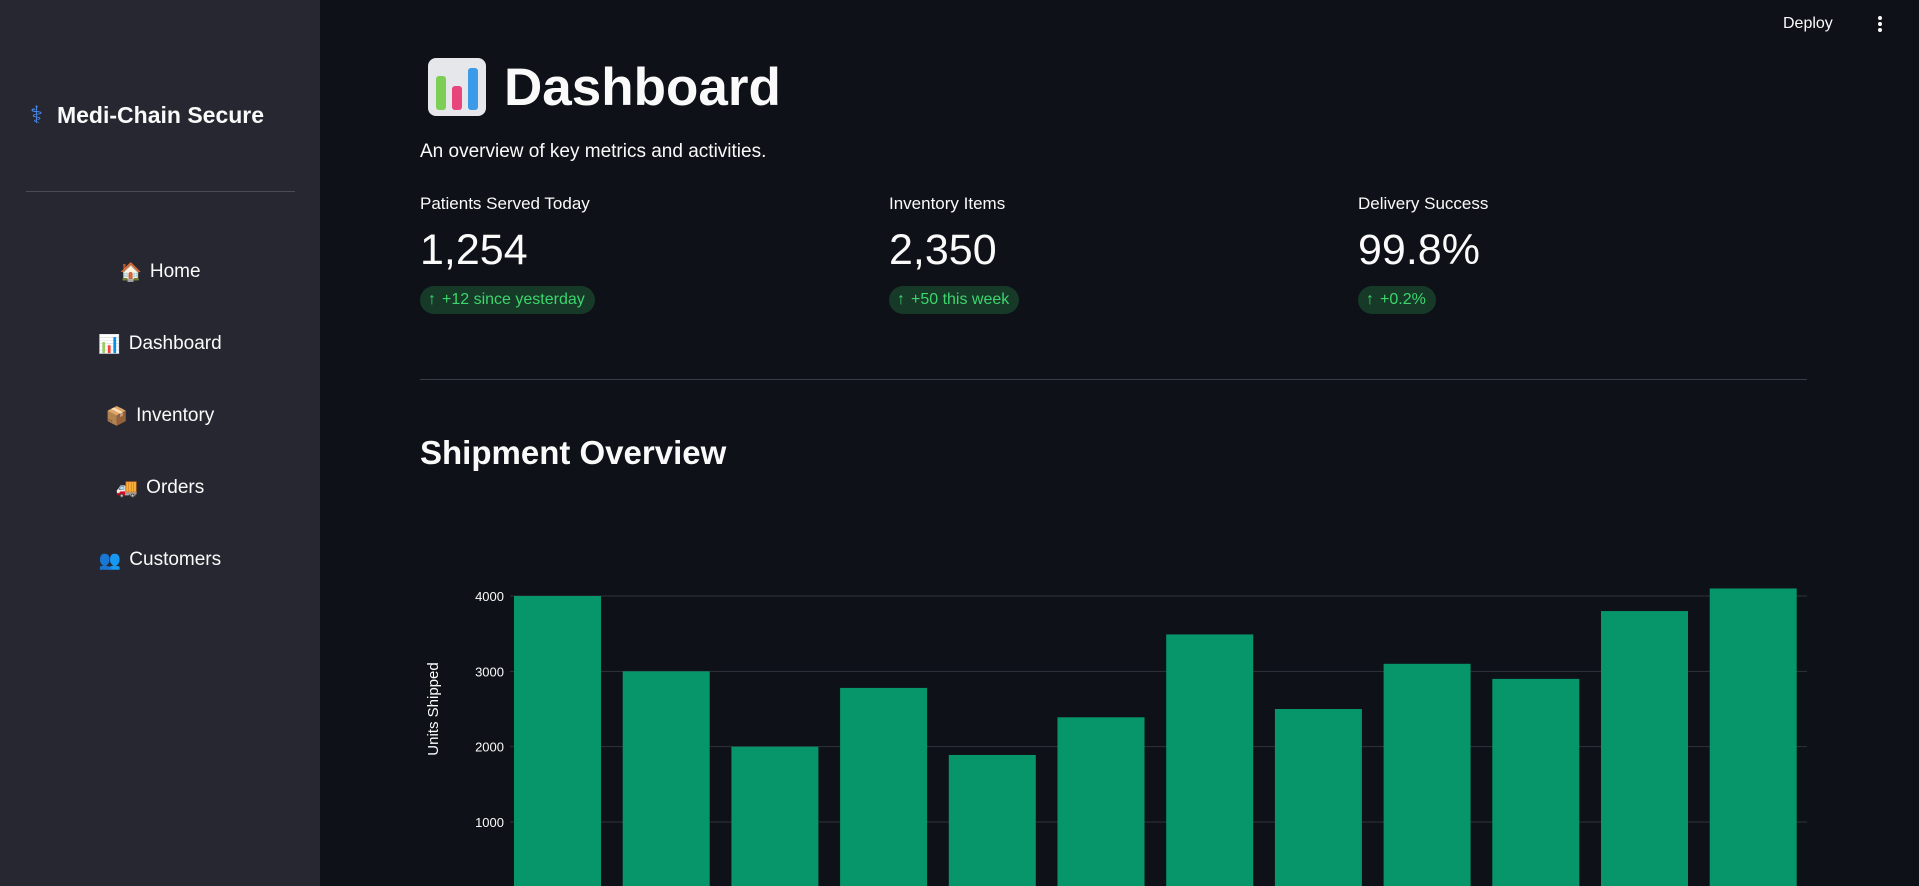  I want to click on section-divider, so click(1113, 379).